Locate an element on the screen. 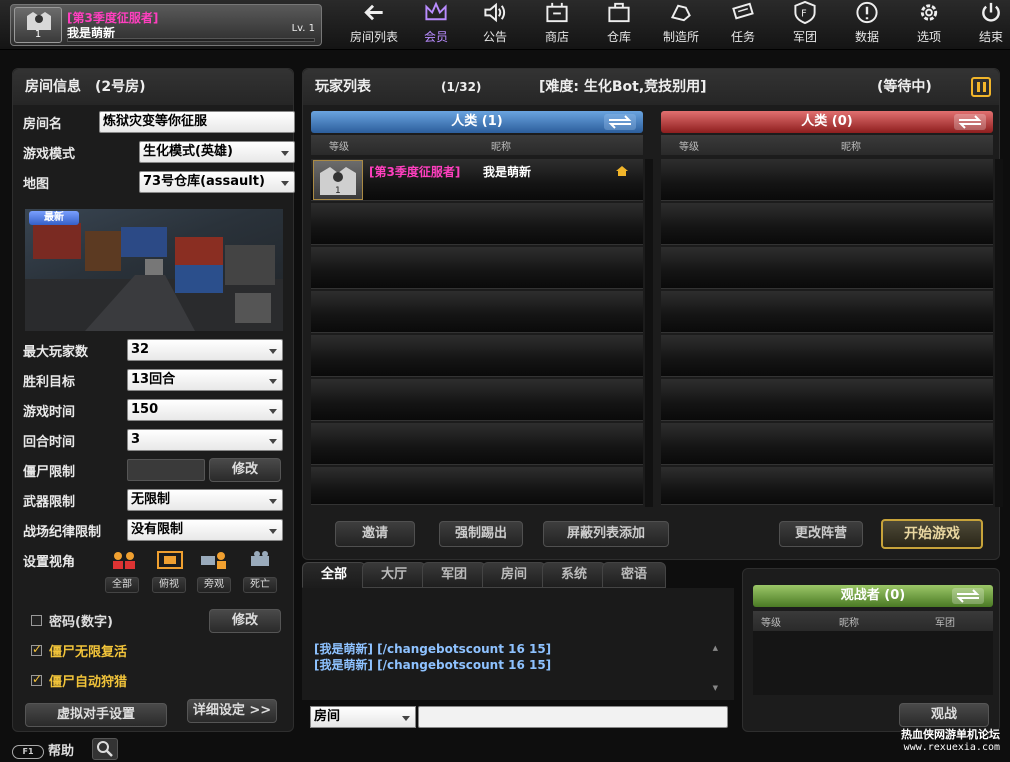 Image resolution: width=1010 pixels, height=762 pixels. back-arrow-icon is located at coordinates (373, 12).